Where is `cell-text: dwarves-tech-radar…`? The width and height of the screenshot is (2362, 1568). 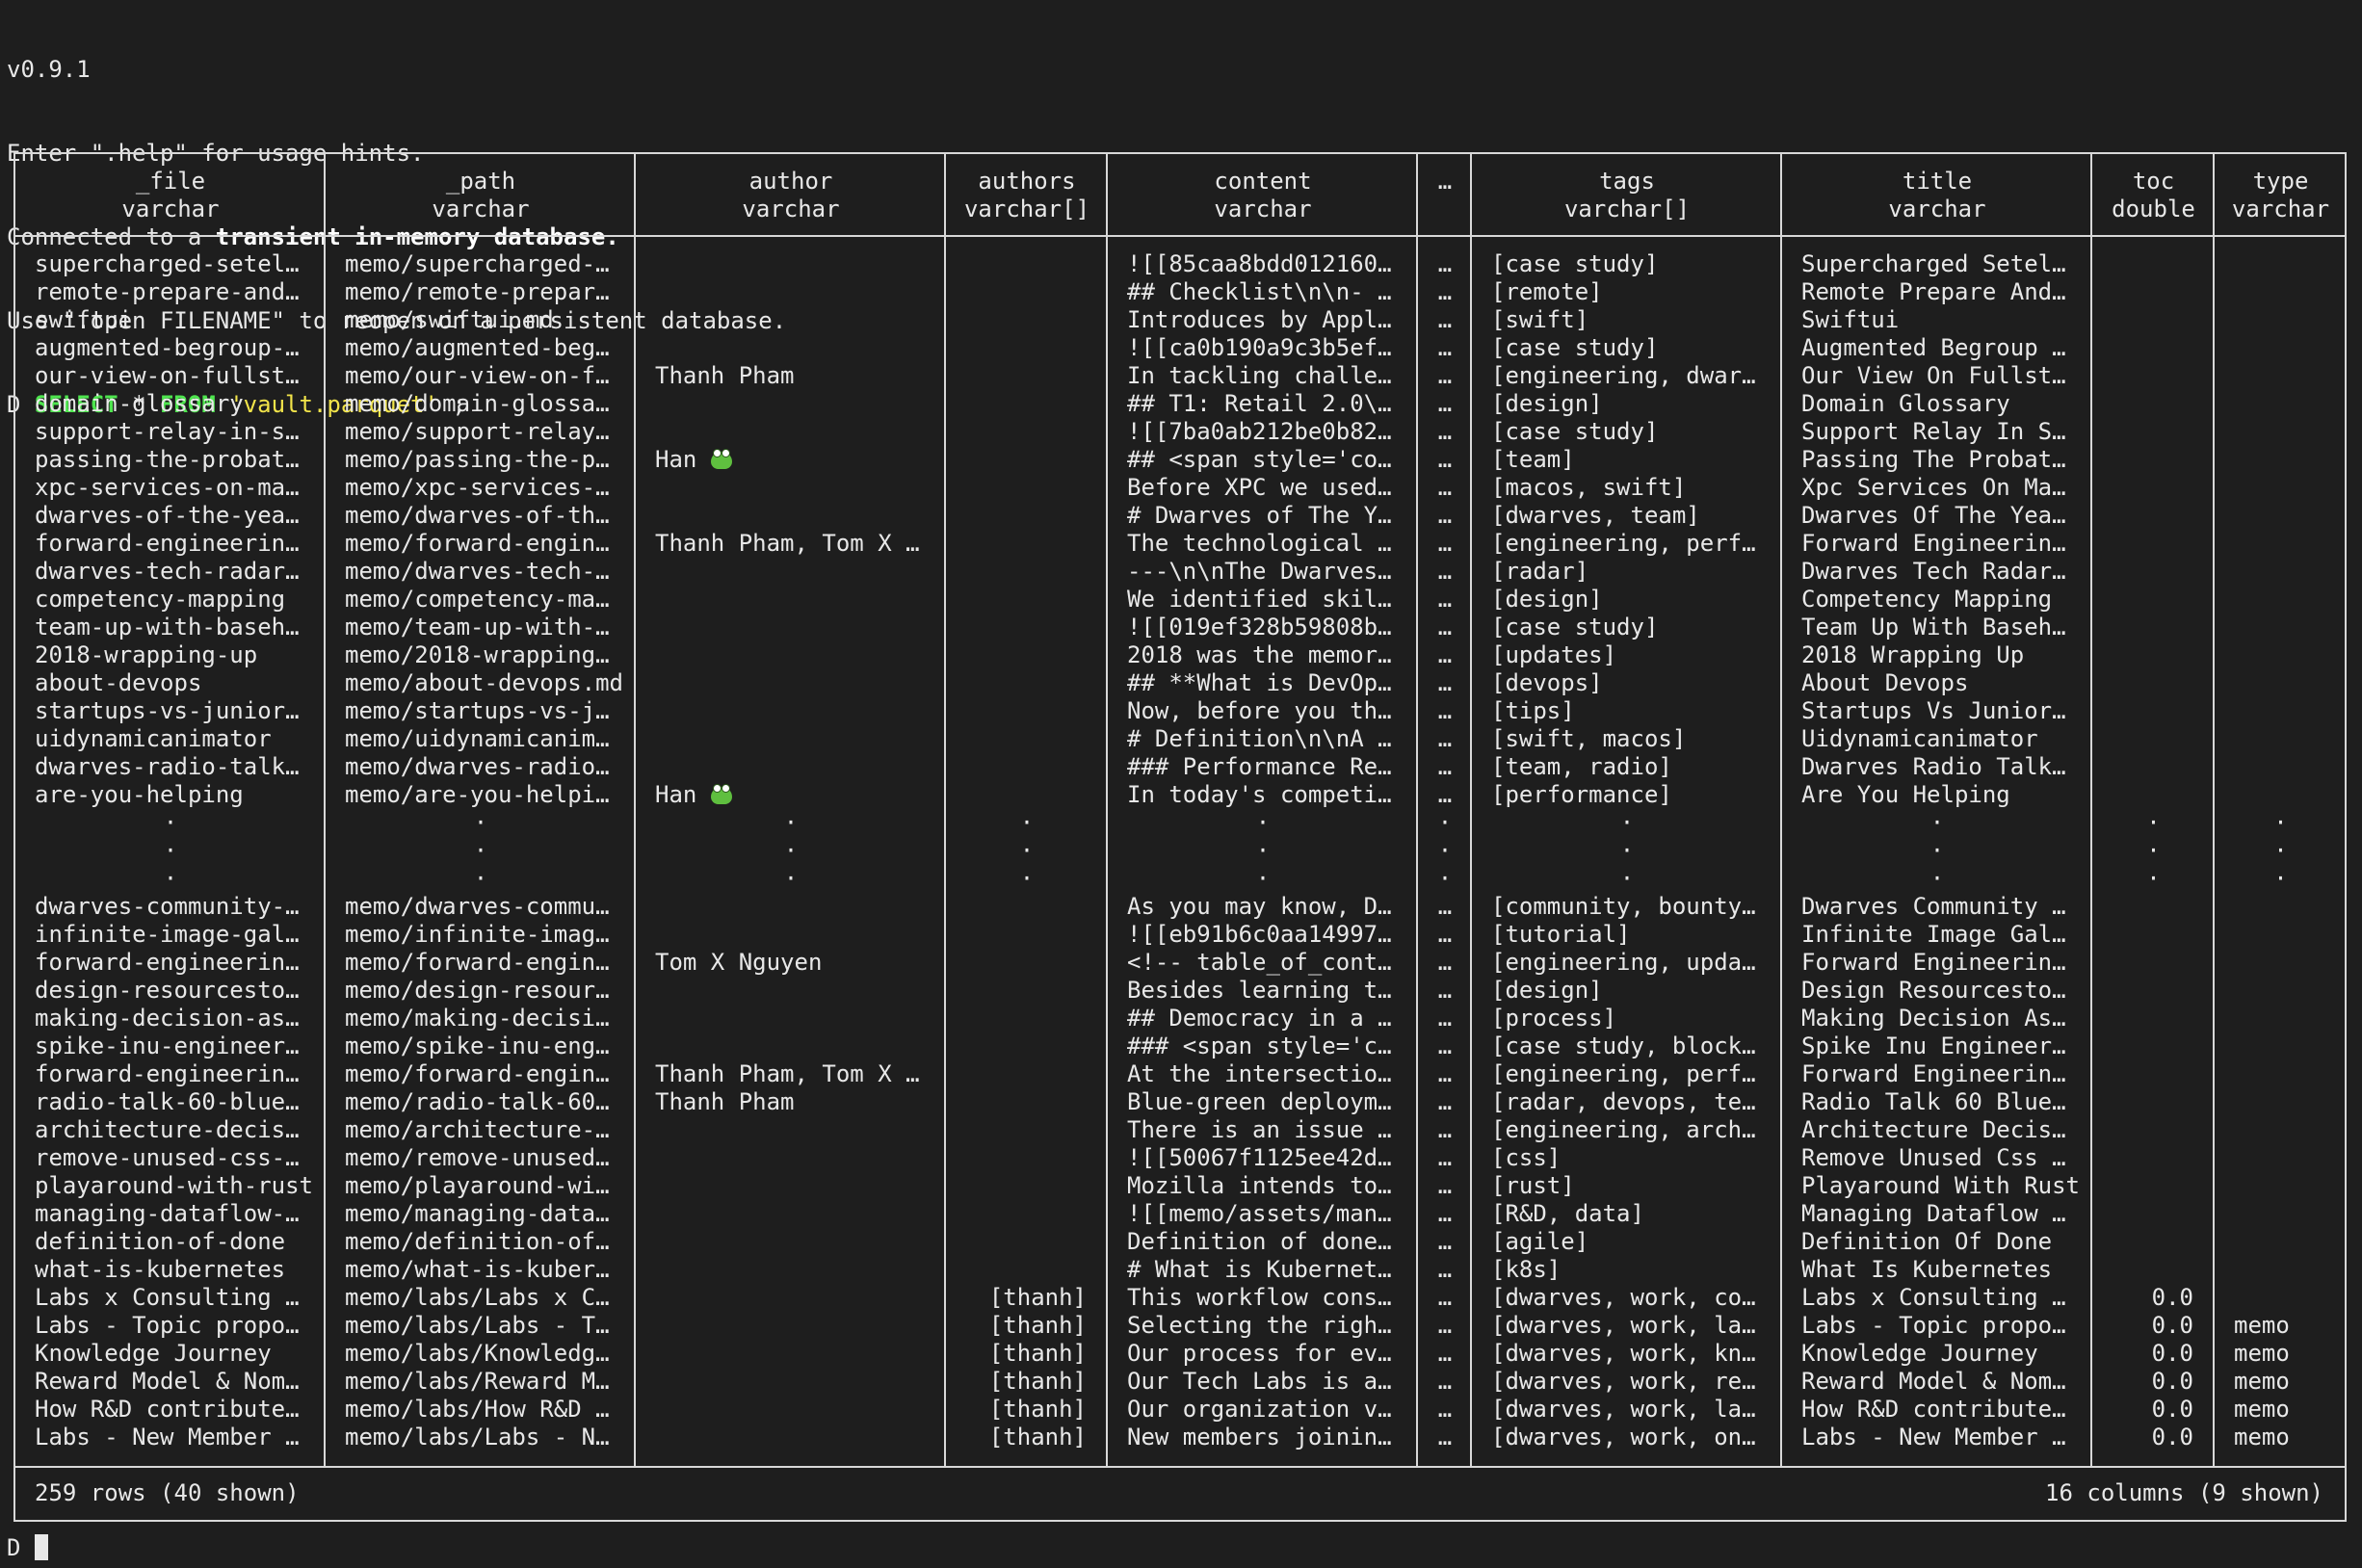 cell-text: dwarves-tech-radar… is located at coordinates (167, 571).